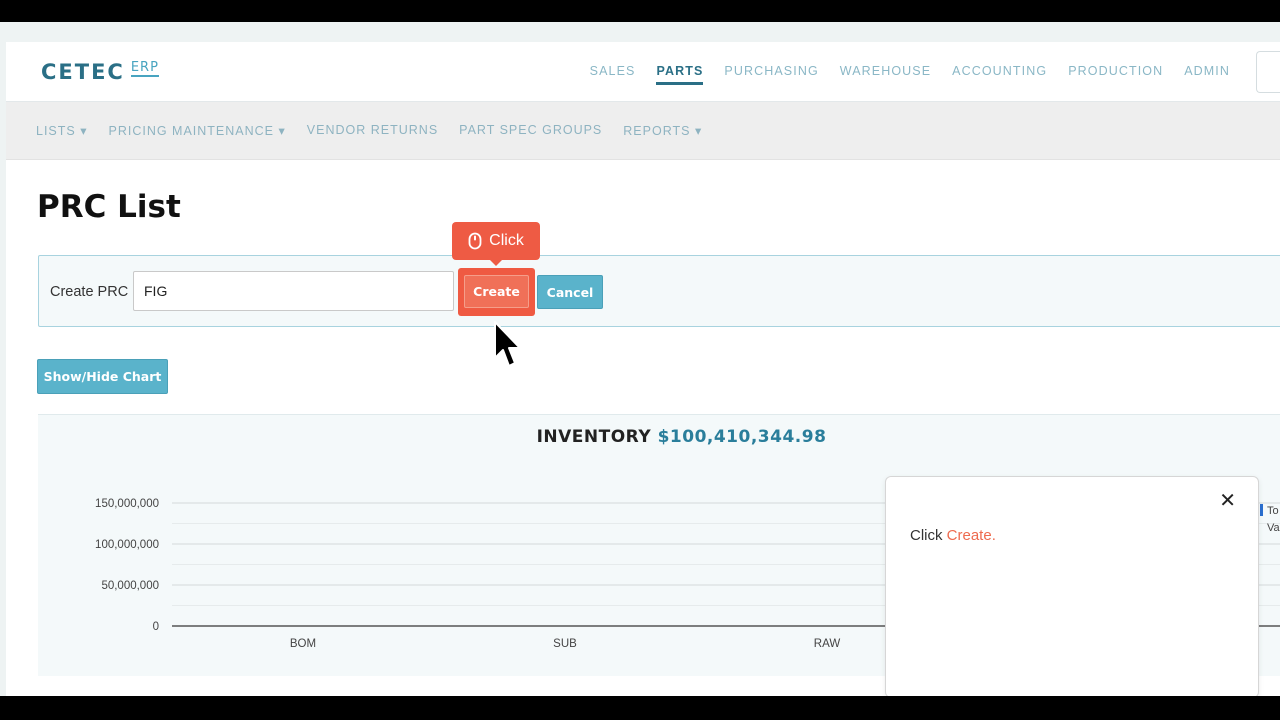 This screenshot has width=1280, height=720. I want to click on create-prc-label: Create PRC, so click(89, 292).